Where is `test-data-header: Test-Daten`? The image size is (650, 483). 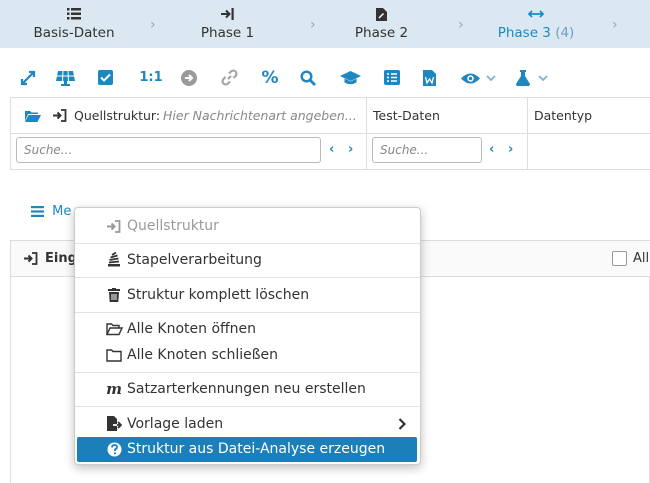 test-data-header: Test-Daten is located at coordinates (447, 116).